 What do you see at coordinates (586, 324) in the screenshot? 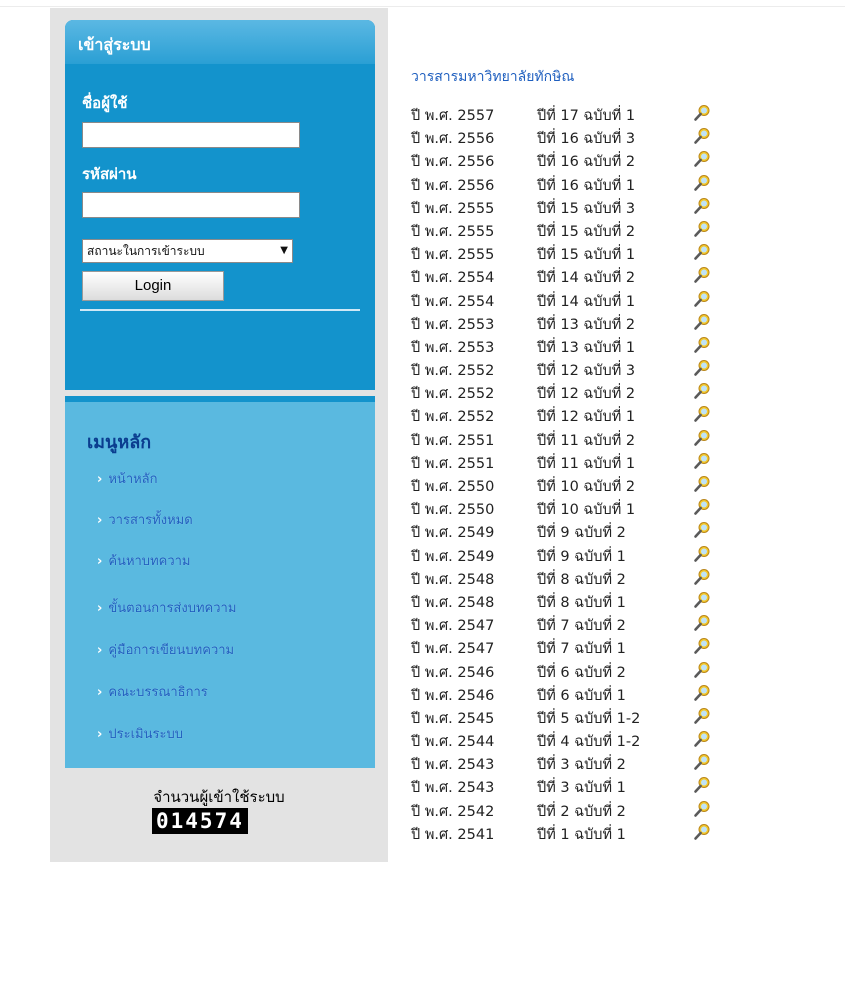
I see `issue-volume: ปีที่ 13 ฉบับที่ 2` at bounding box center [586, 324].